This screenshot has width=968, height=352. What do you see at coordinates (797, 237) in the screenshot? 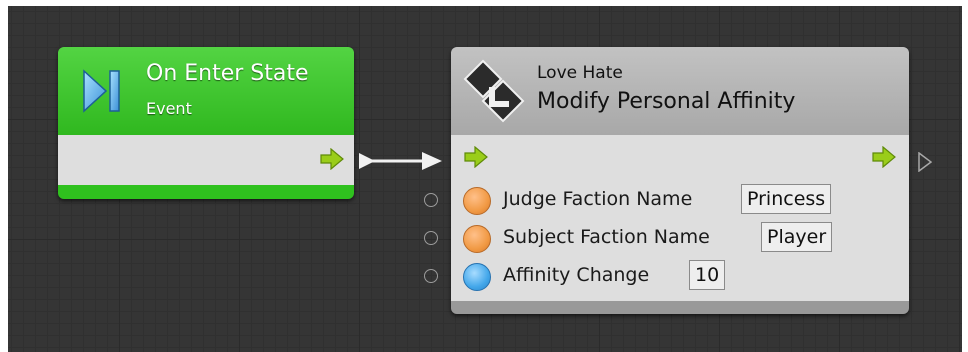
I see `subject-faction-name-field: Player` at bounding box center [797, 237].